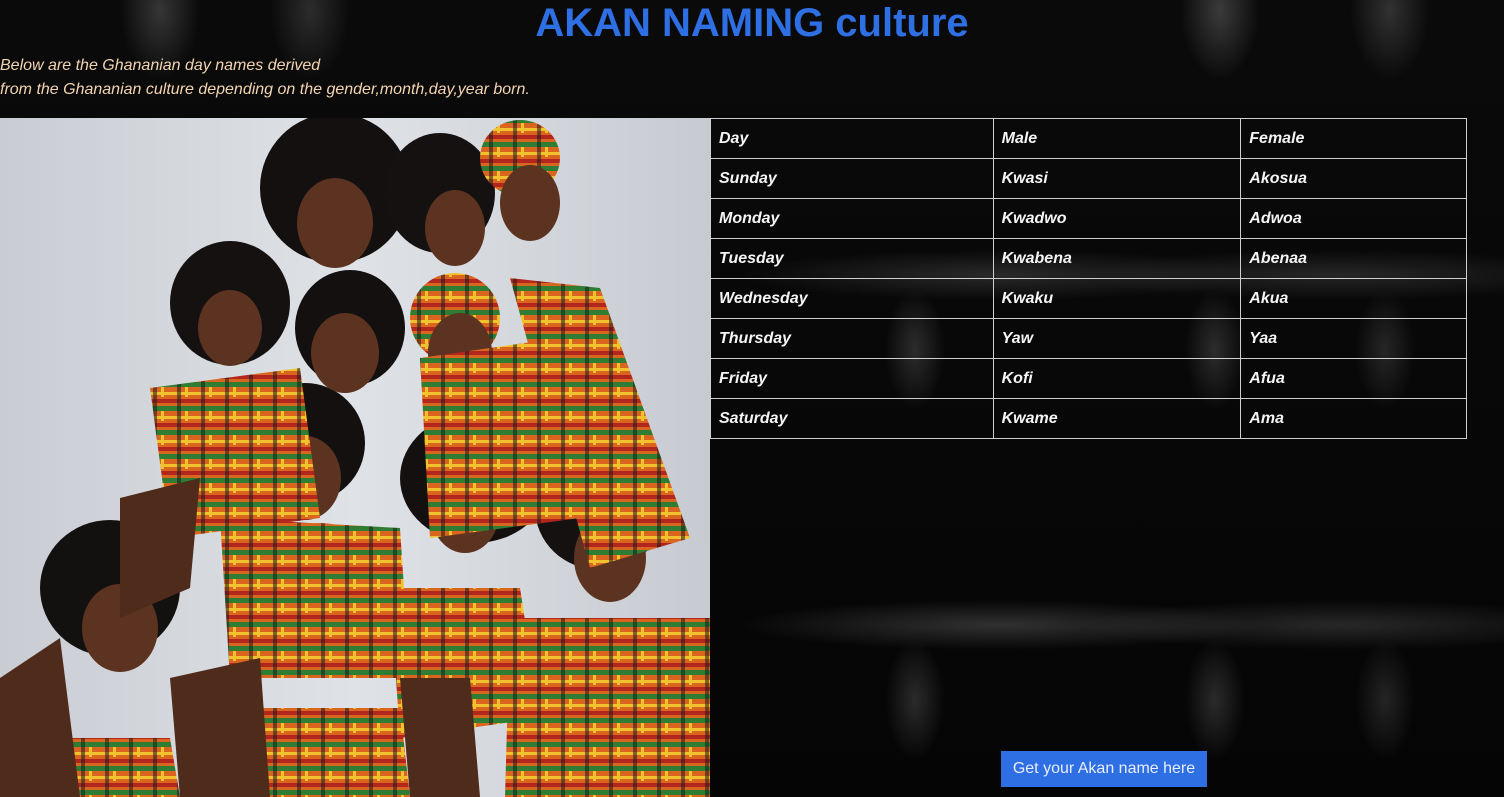 Image resolution: width=1504 pixels, height=797 pixels. Describe the element at coordinates (1353, 138) in the screenshot. I see `header-female: Female` at that location.